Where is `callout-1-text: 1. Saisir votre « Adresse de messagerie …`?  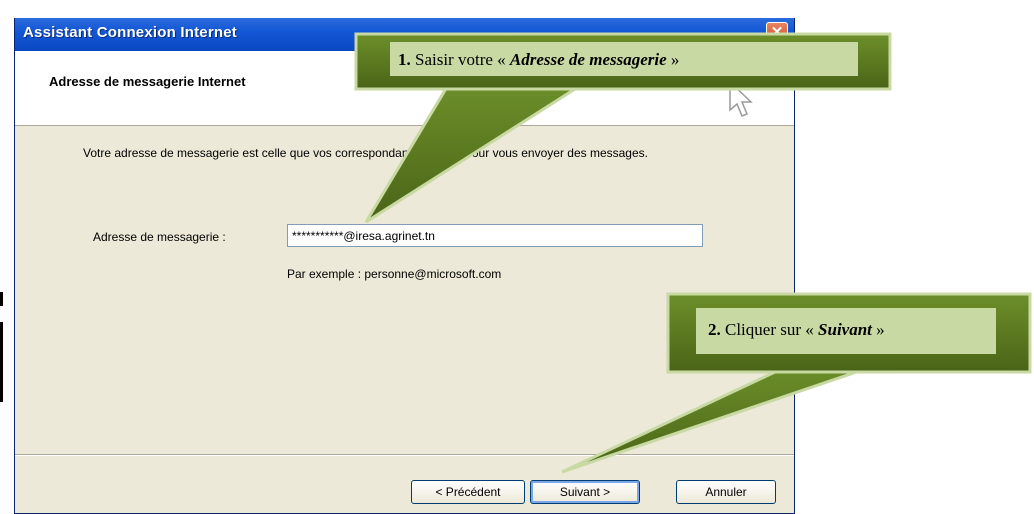
callout-1-text: 1. Saisir votre « Adresse de messagerie … is located at coordinates (538, 60).